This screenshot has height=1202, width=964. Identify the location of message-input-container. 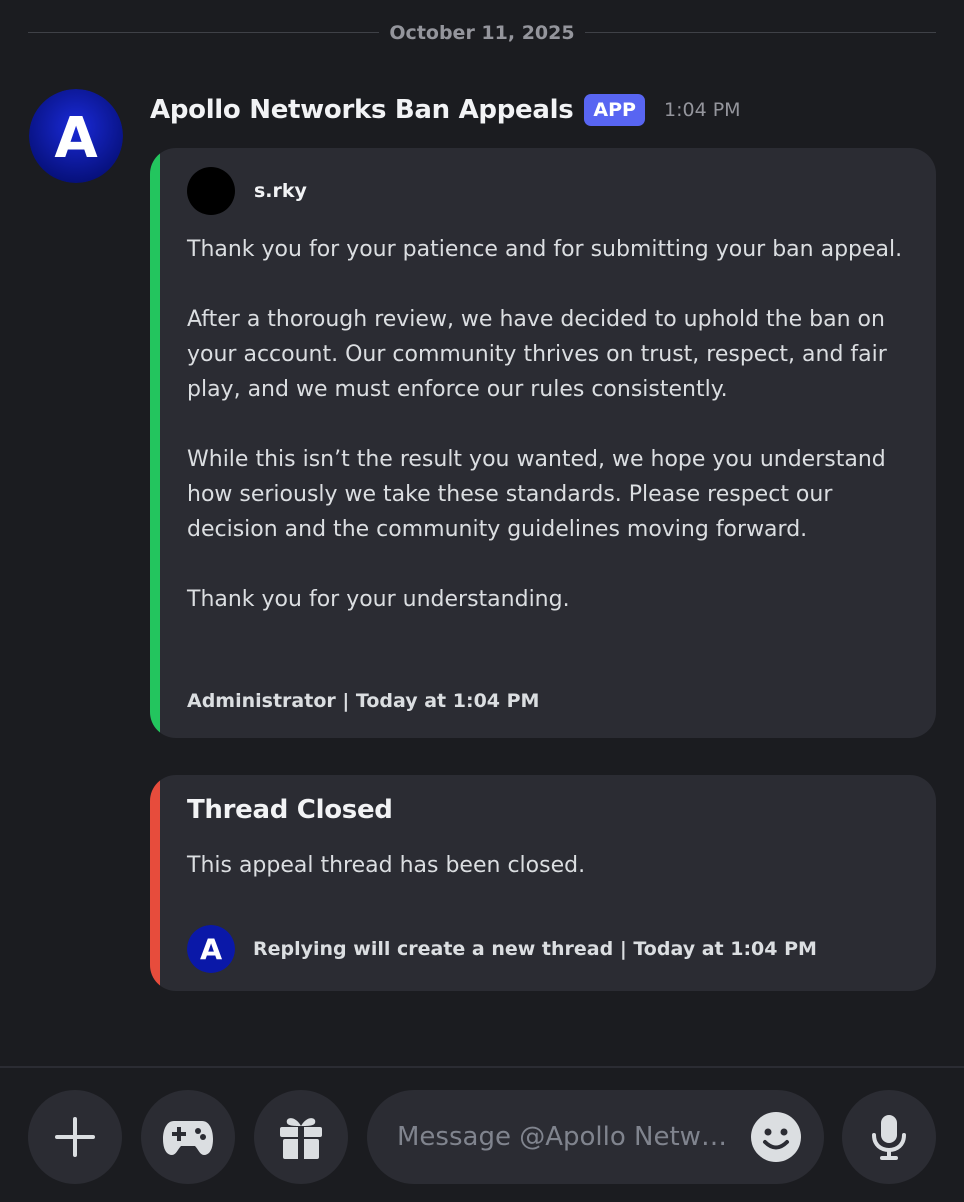
(595, 1137).